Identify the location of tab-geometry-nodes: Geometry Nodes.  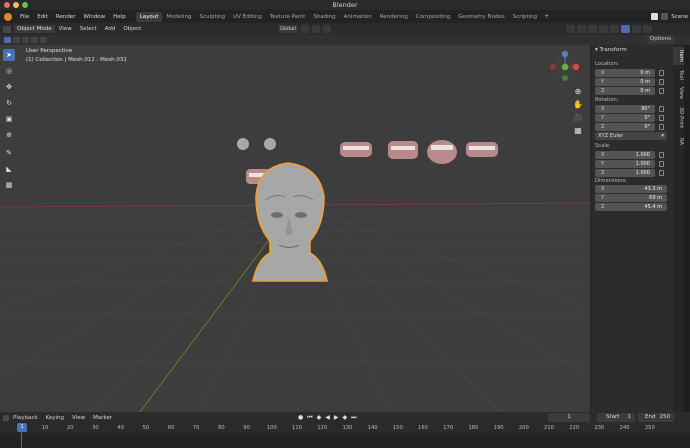
(481, 17).